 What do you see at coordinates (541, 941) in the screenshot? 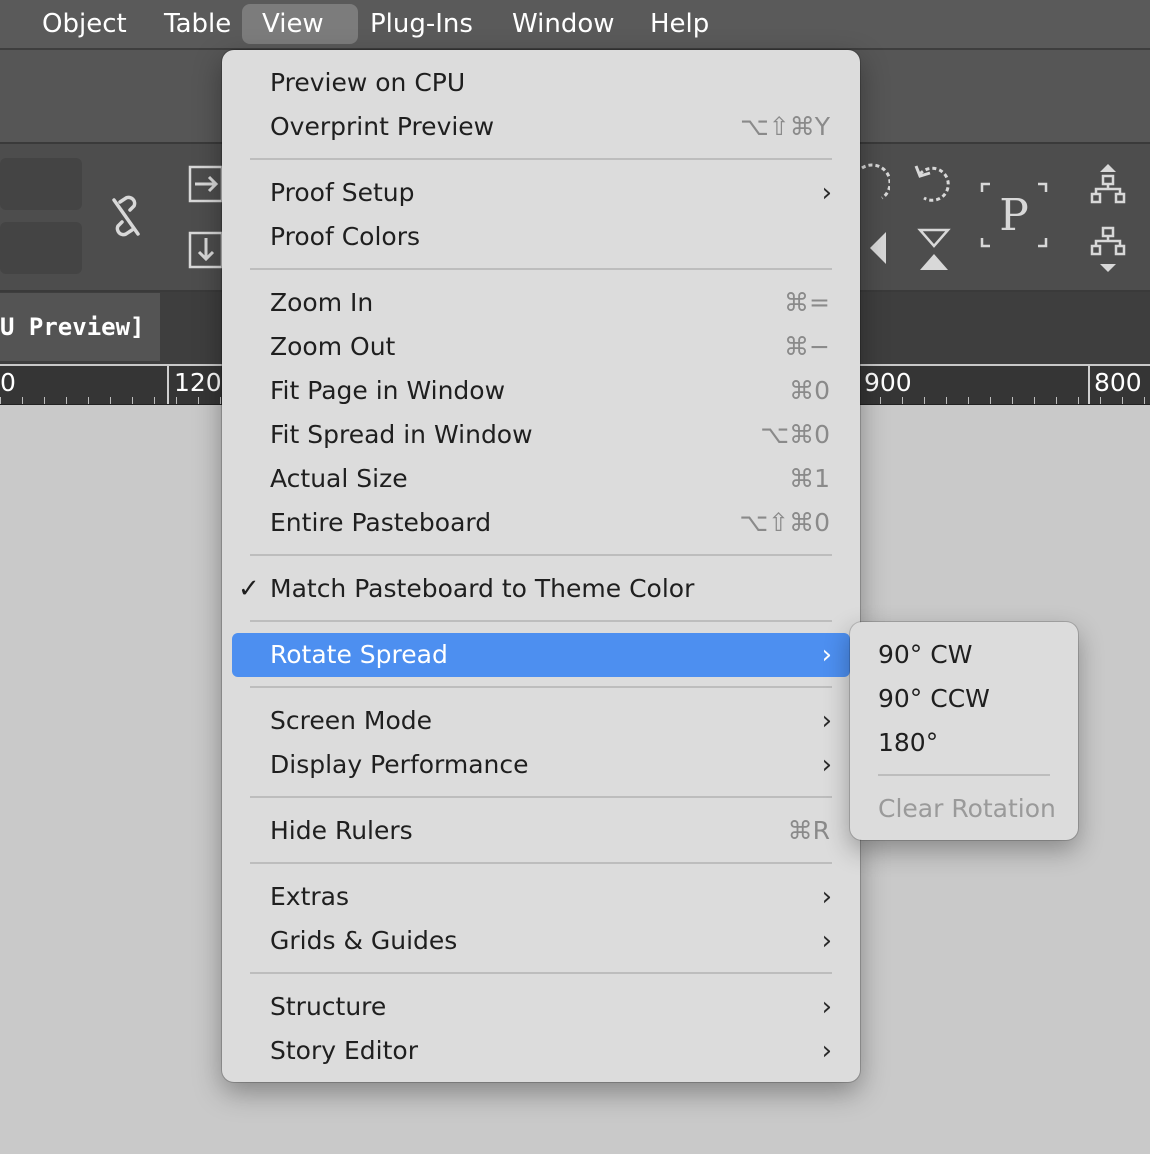
I see `menu-item-grids-and-guides: Grids & Guides ›` at bounding box center [541, 941].